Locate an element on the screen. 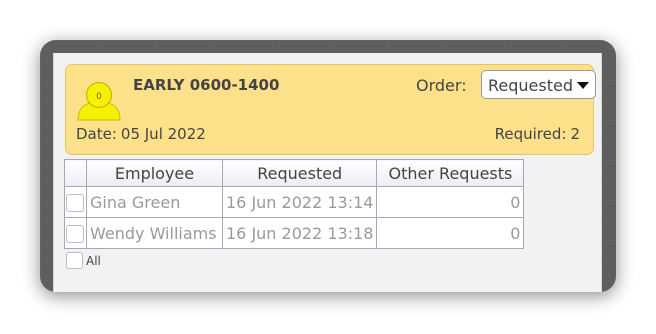 Image resolution: width=656 pixels, height=334 pixels. column-header-employee: Employee is located at coordinates (154, 173).